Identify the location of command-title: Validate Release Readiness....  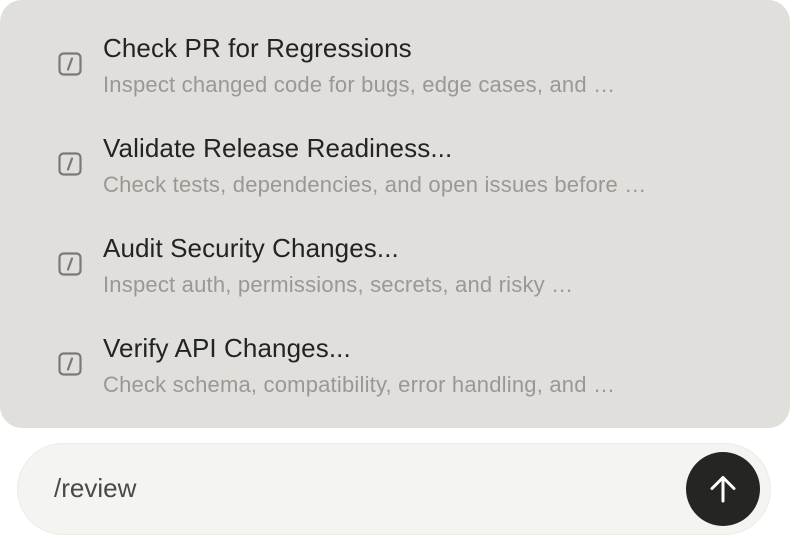
(278, 148).